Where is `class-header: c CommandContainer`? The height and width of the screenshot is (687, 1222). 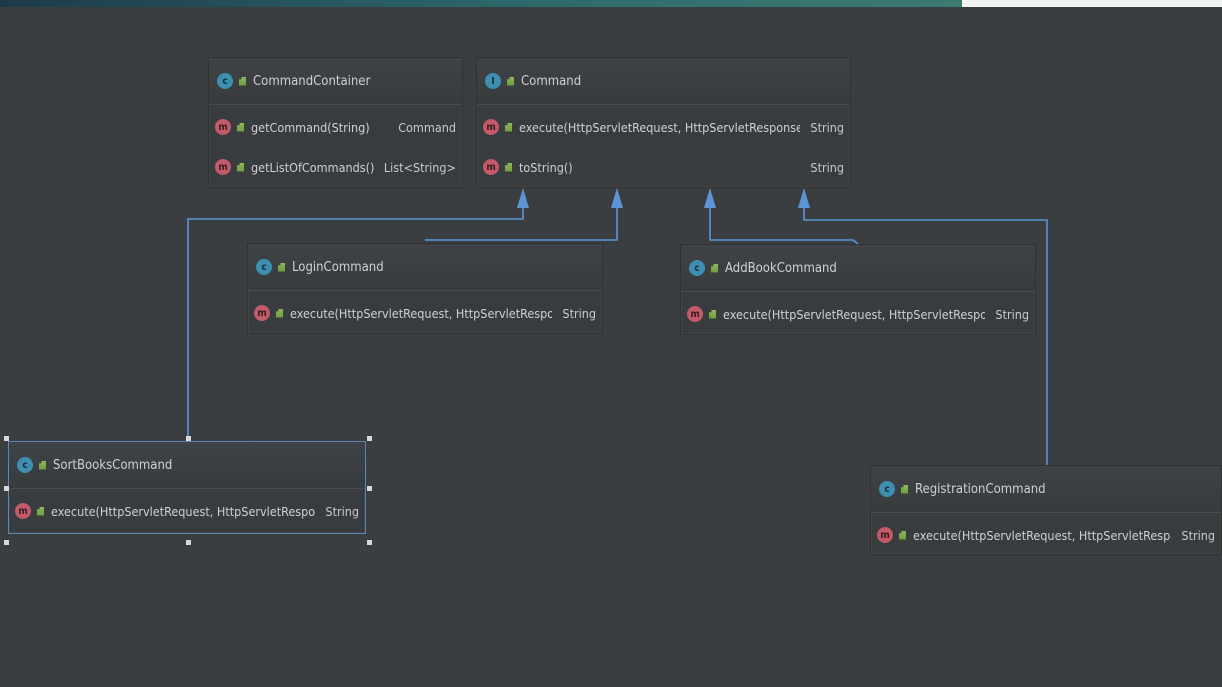
class-header: c CommandContainer is located at coordinates (335, 81).